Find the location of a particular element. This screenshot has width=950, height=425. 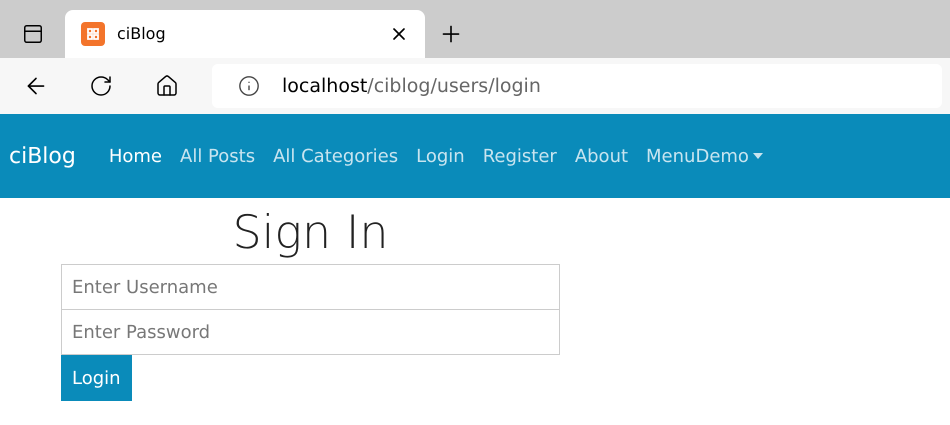

nav-link: All Posts is located at coordinates (218, 156).